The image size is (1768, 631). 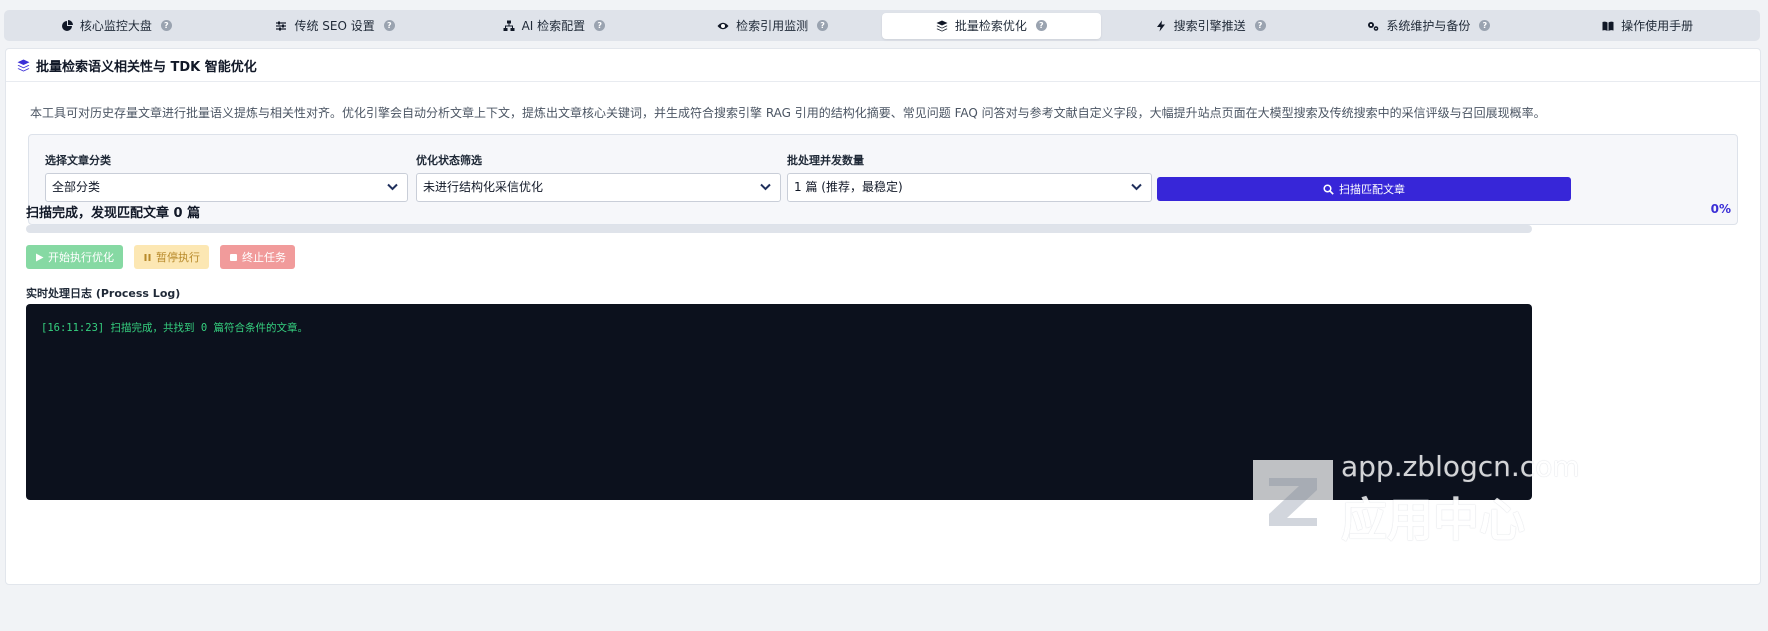 I want to click on tab-batch-optimize: 批量检索优化 ?, so click(x=991, y=25).